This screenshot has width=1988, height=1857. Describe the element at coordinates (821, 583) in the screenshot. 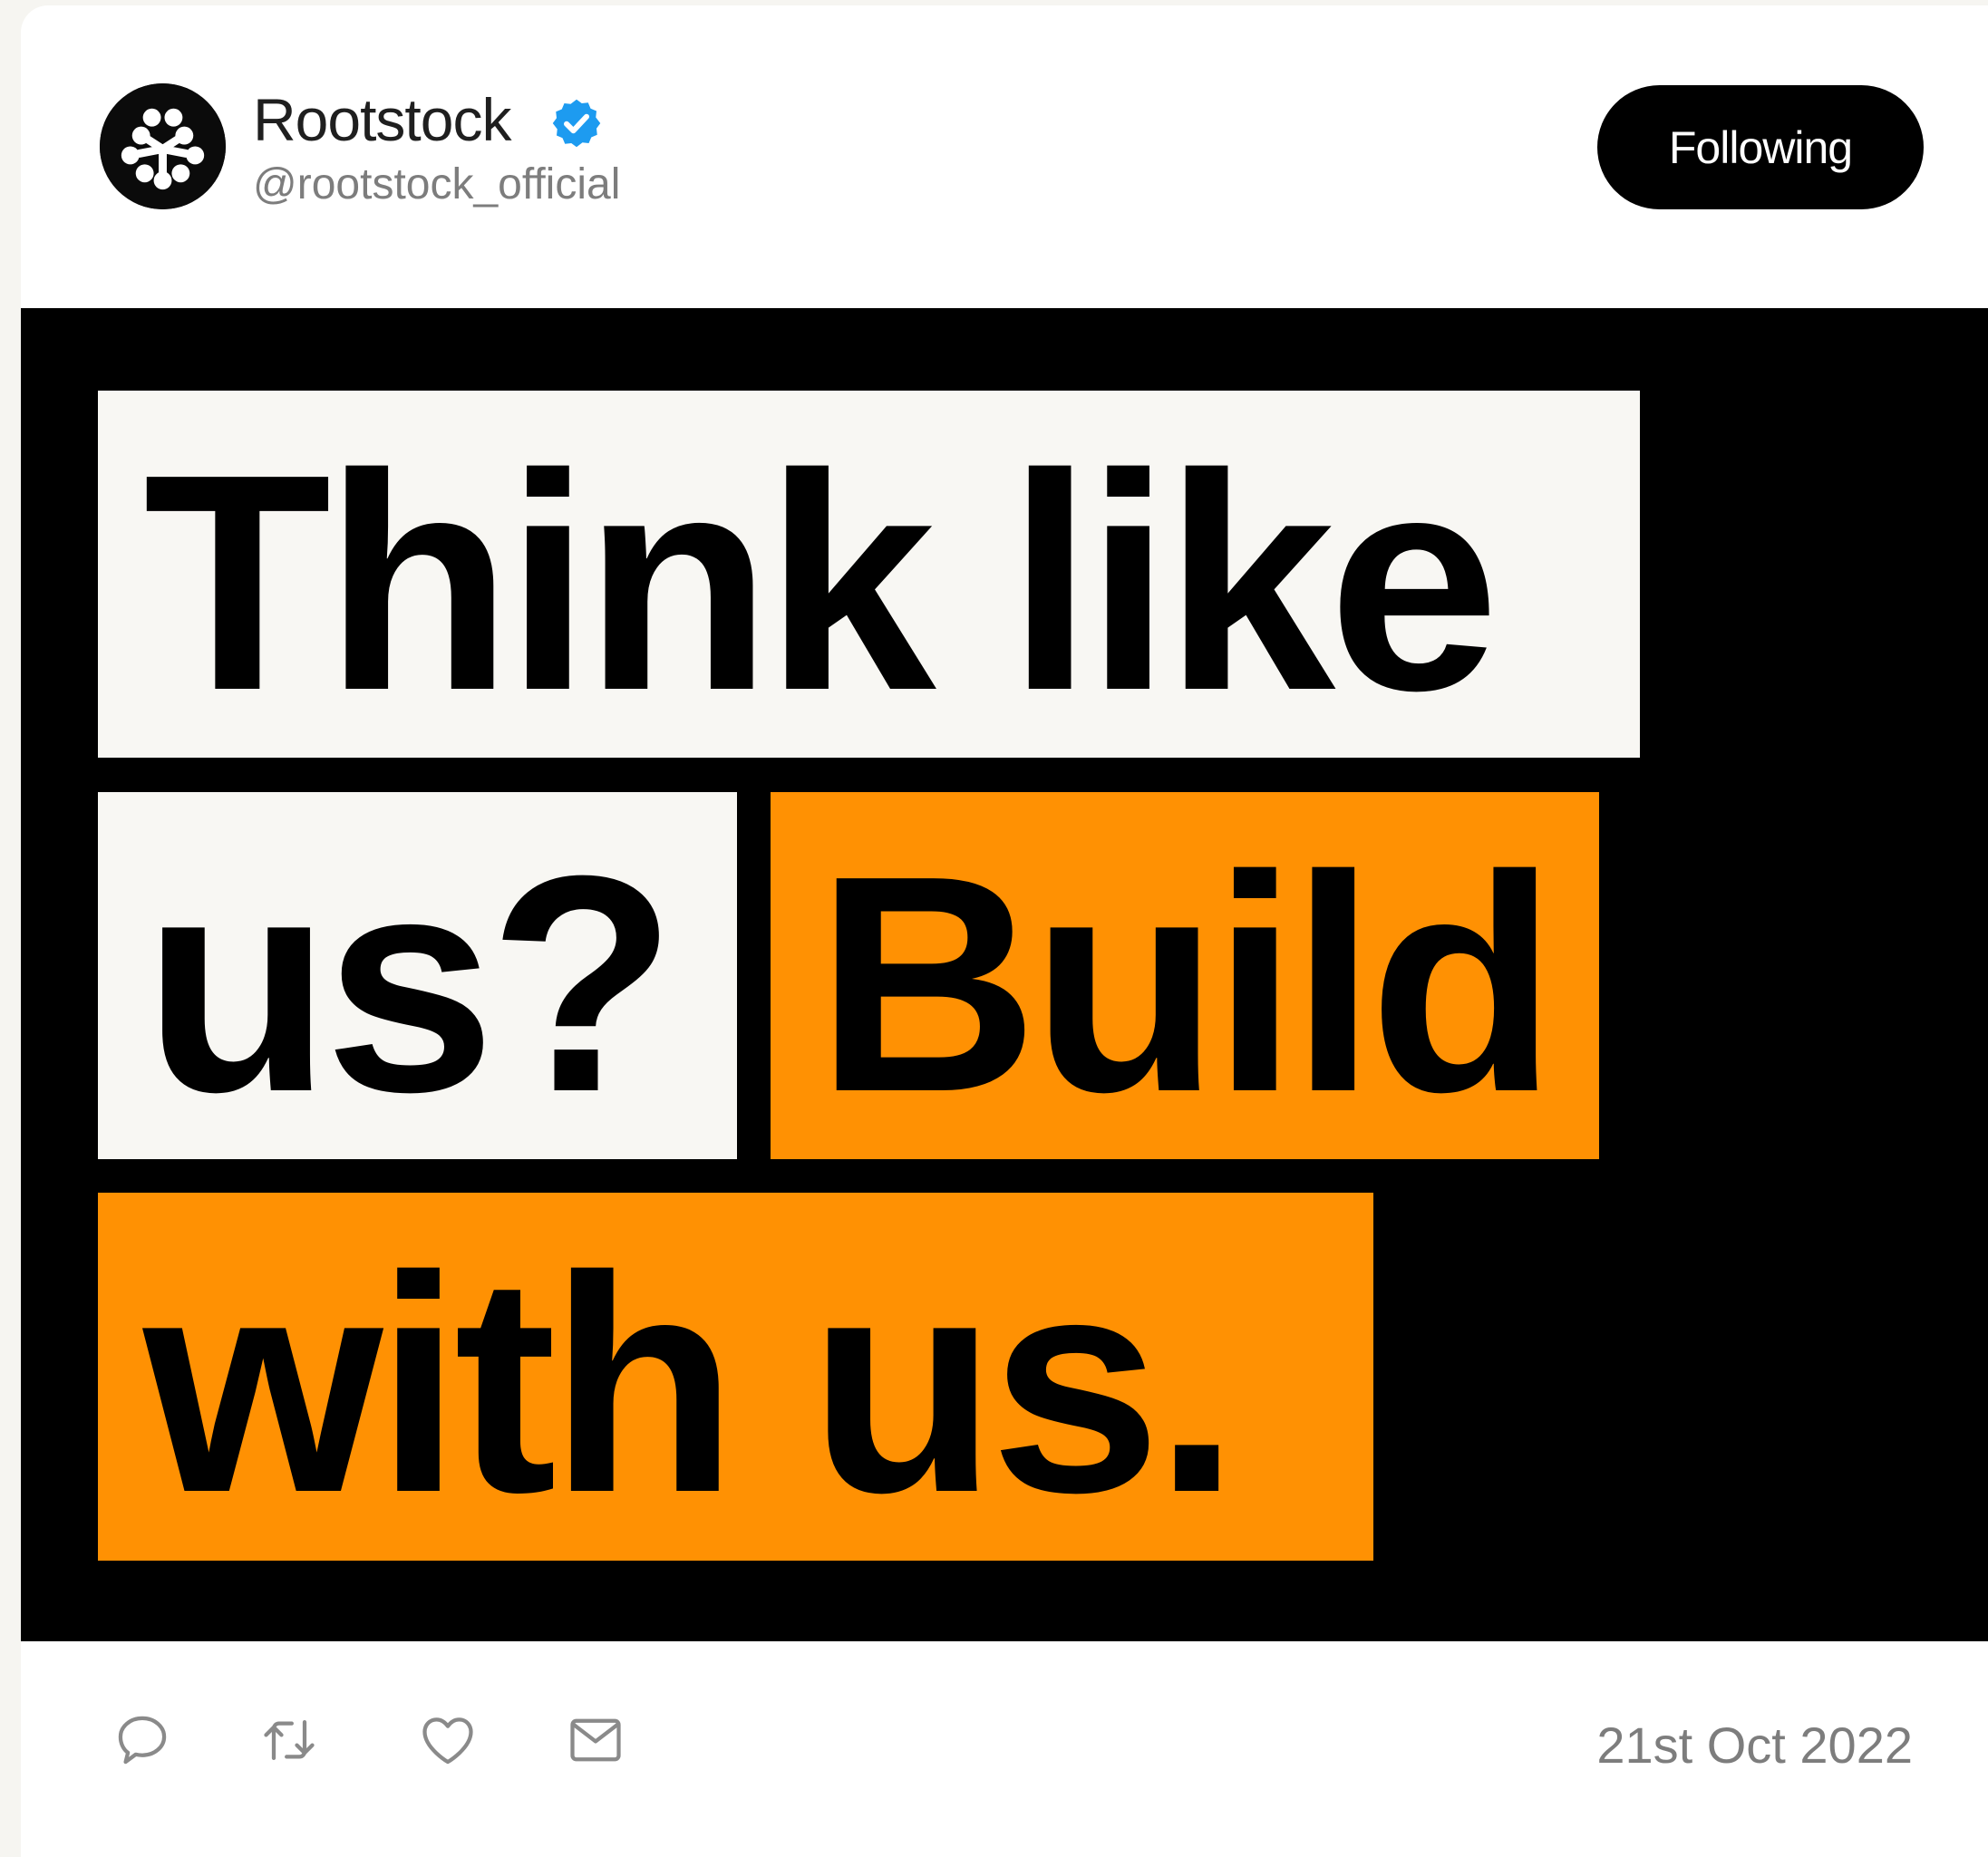

I see `headline-text: Think like` at that location.